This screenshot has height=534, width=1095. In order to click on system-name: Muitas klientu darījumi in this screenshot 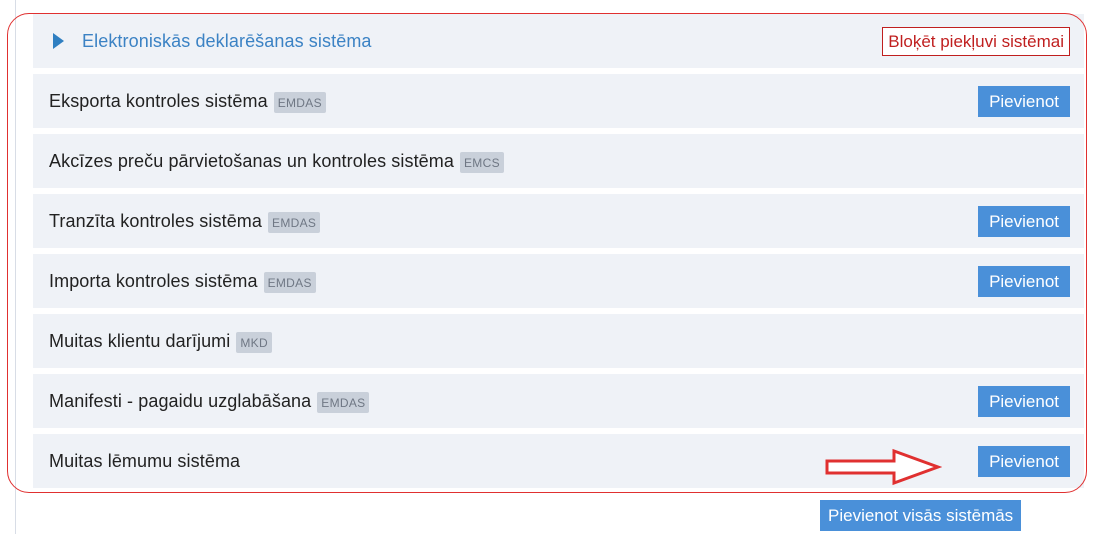, I will do `click(140, 340)`.